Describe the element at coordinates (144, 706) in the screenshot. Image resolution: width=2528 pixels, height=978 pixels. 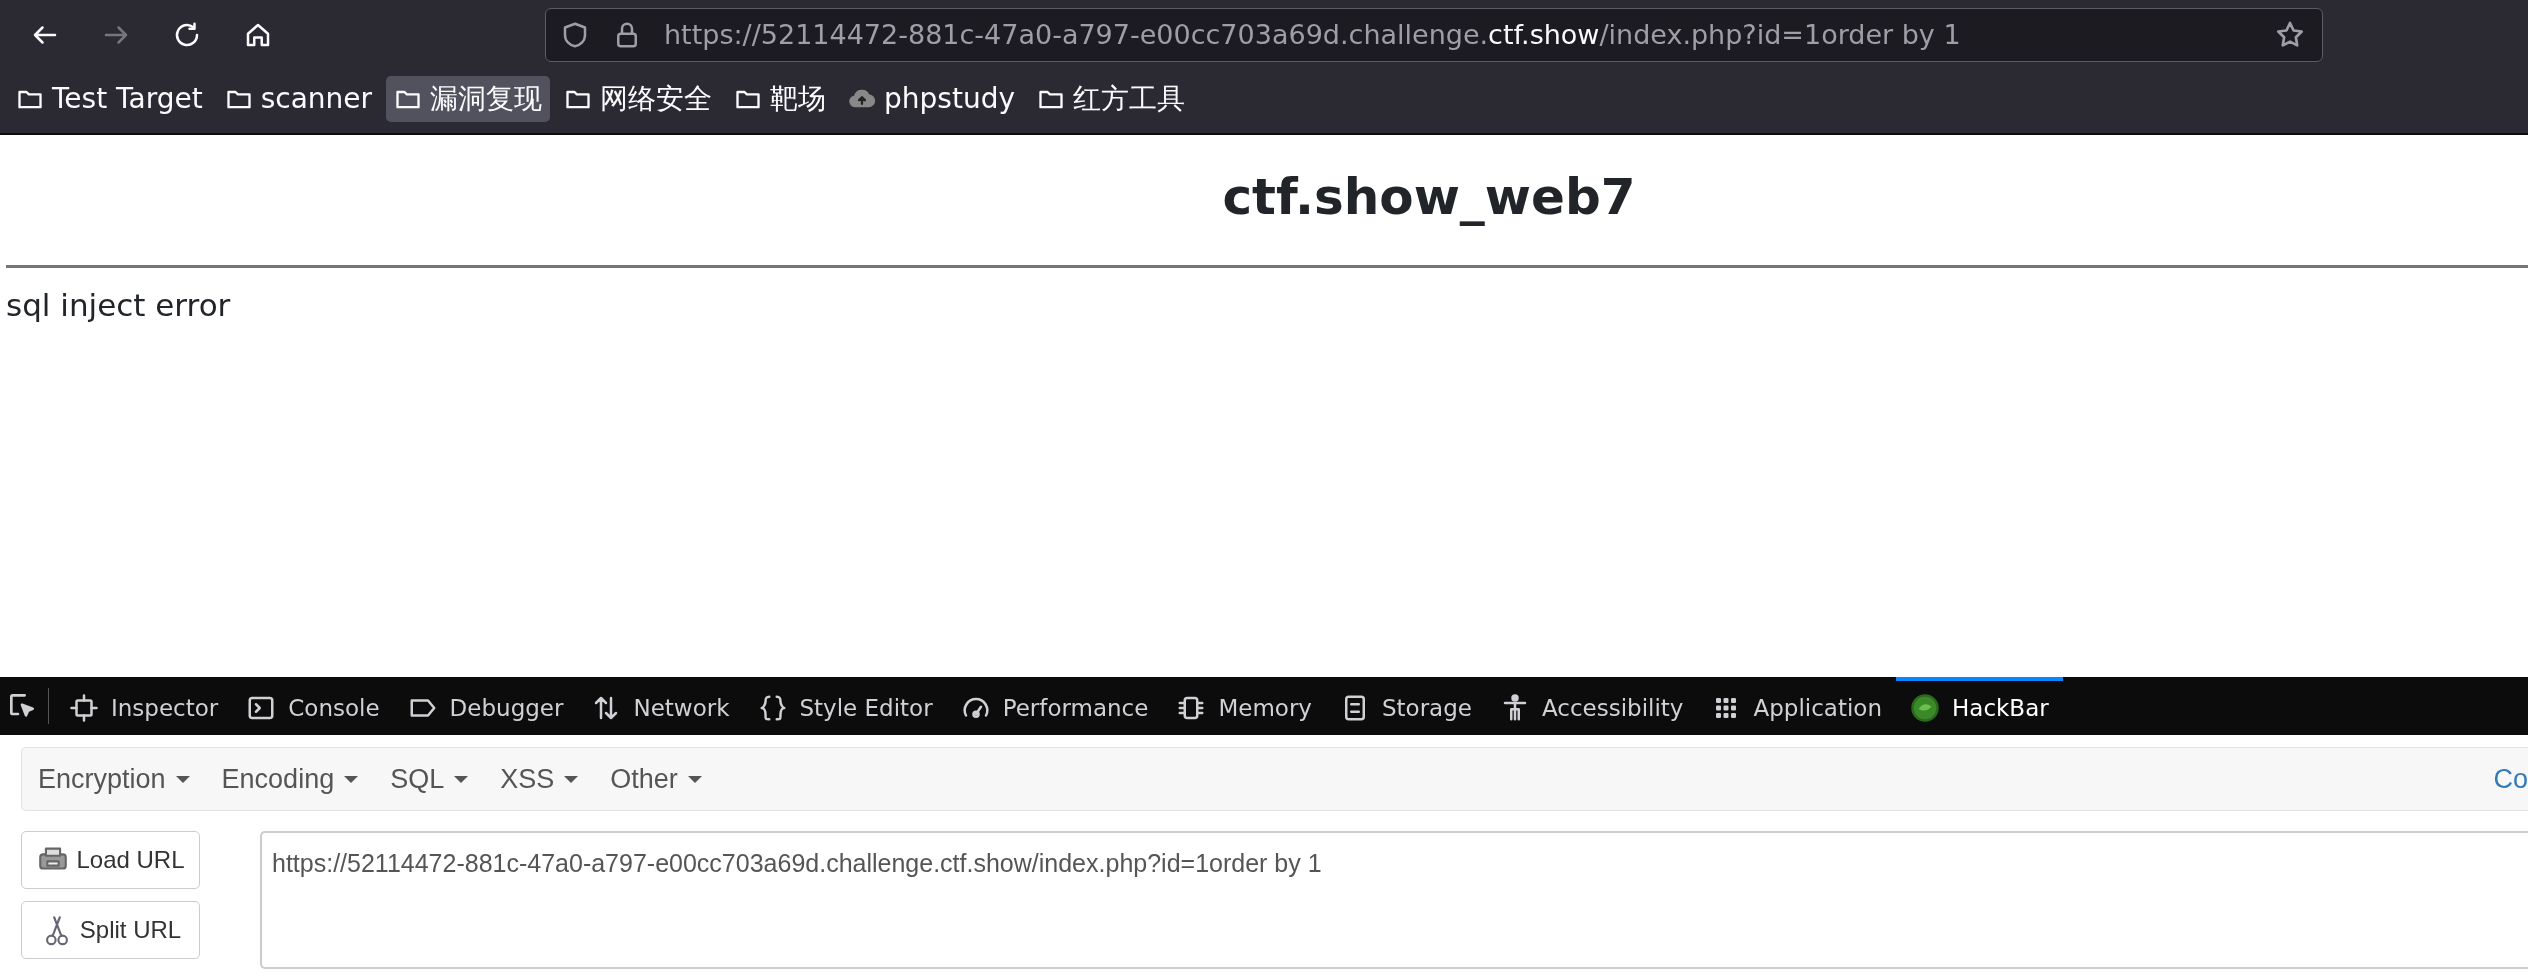
I see `devtools-tab: Inspector` at that location.